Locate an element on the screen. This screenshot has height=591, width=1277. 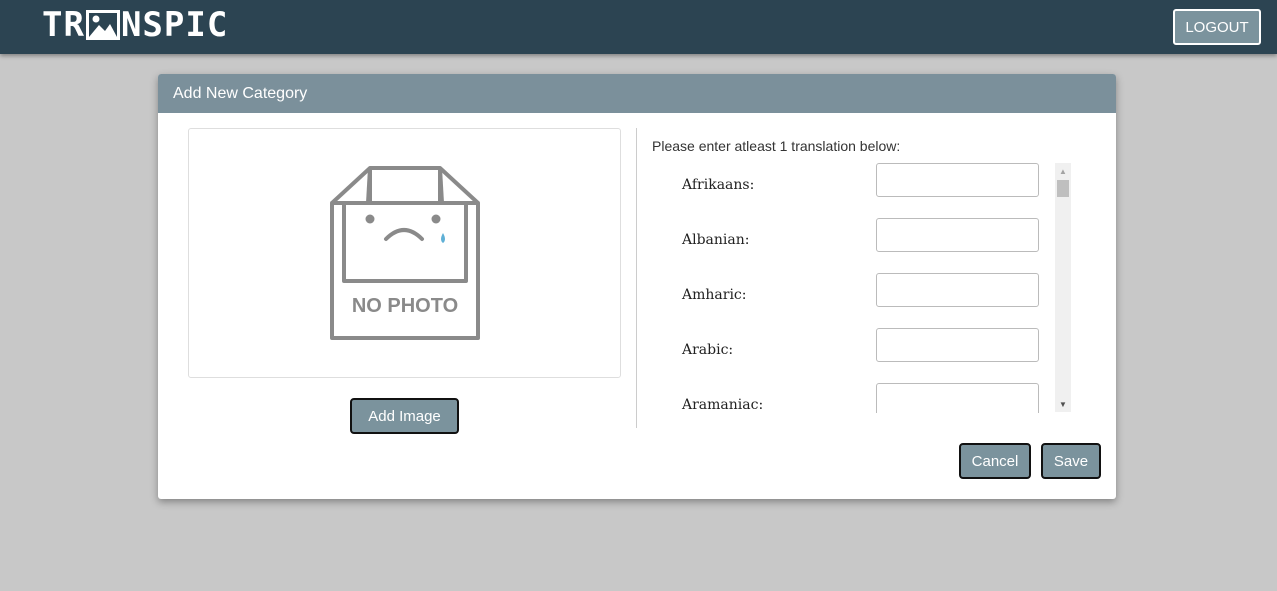
scrollbar-thumb is located at coordinates (1063, 188).